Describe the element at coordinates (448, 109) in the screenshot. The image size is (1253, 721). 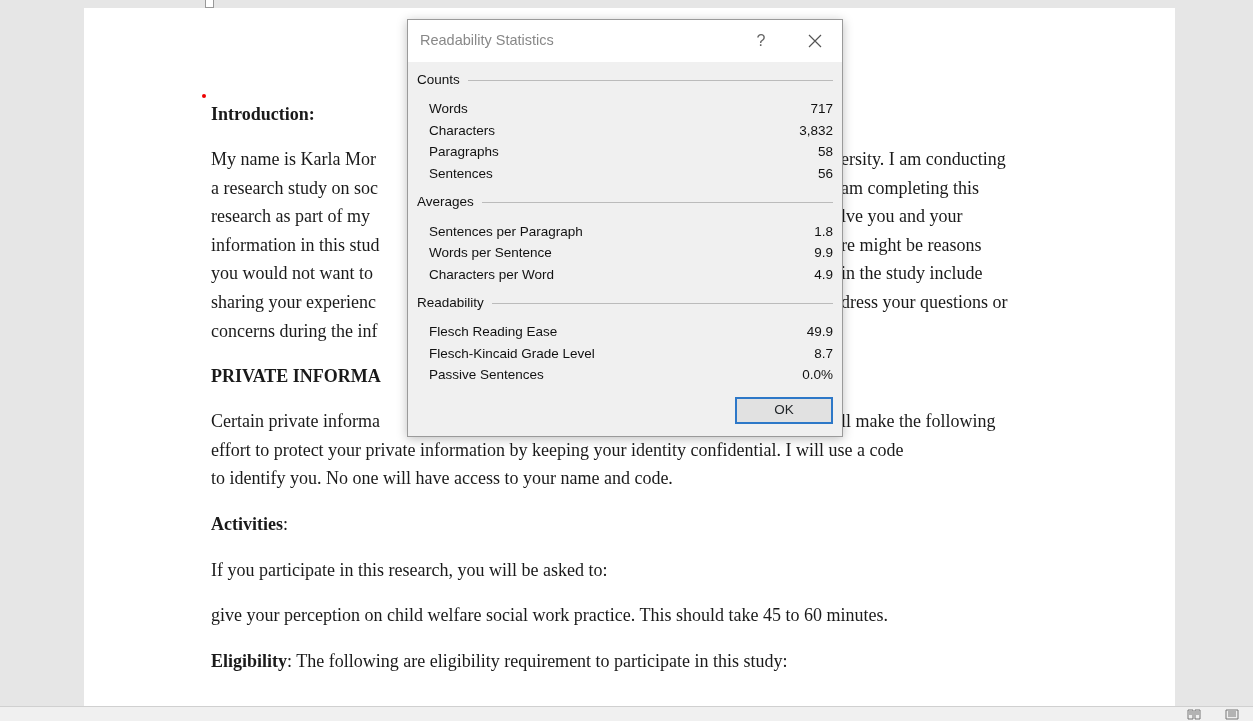
I see `stat-label: Words` at that location.